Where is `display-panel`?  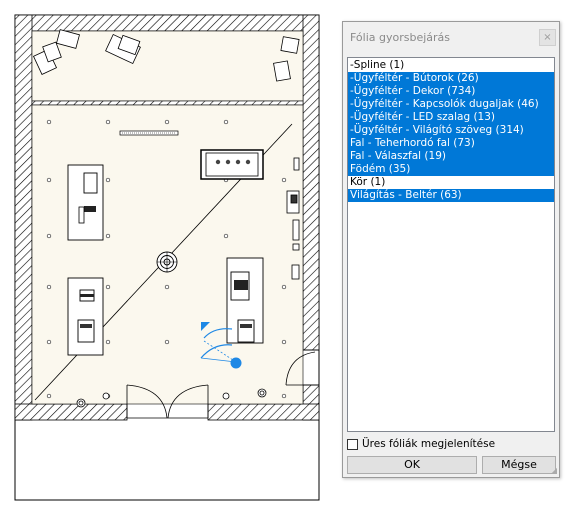 display-panel is located at coordinates (232, 164).